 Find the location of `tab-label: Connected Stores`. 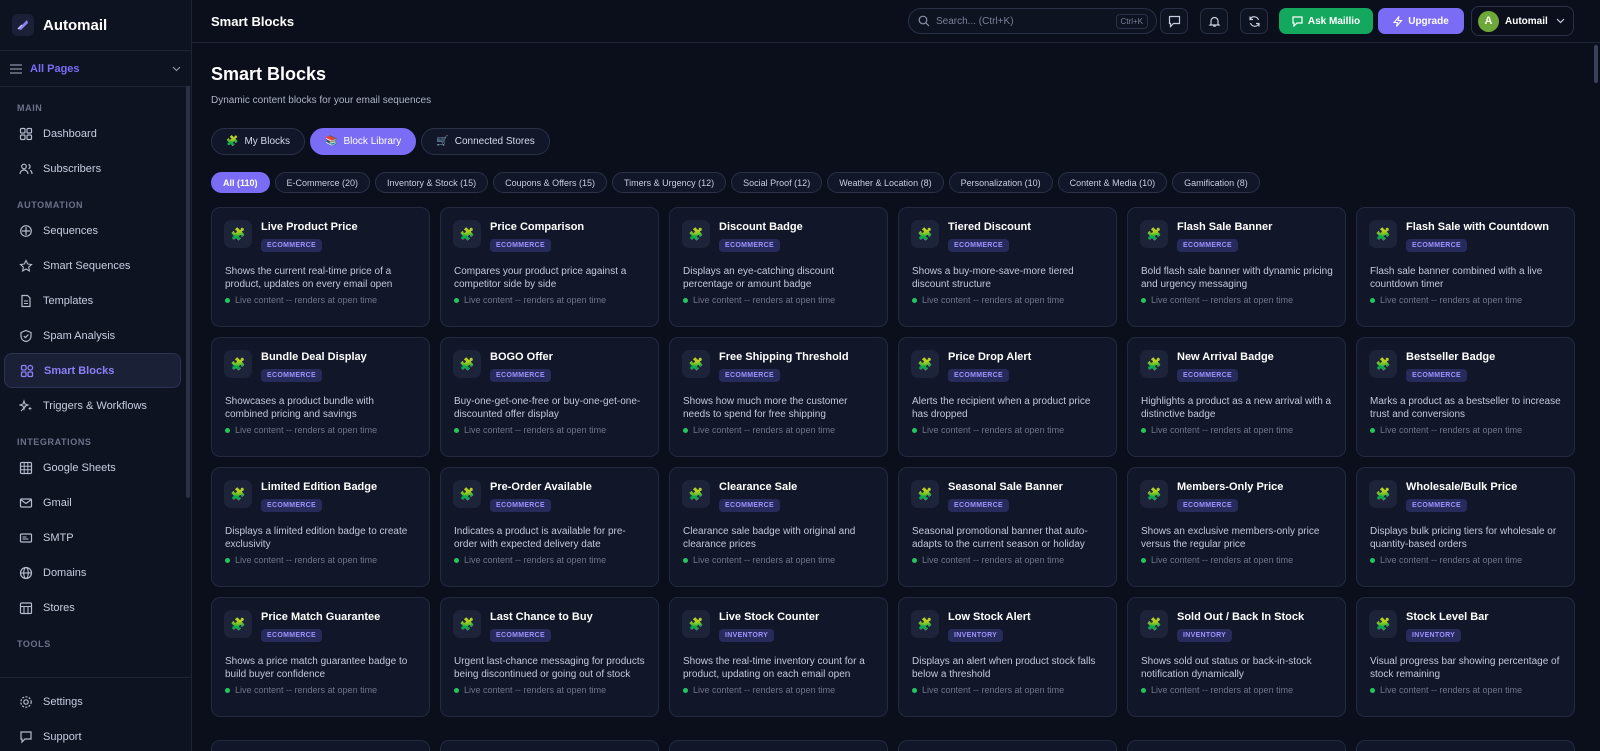

tab-label: Connected Stores is located at coordinates (494, 141).